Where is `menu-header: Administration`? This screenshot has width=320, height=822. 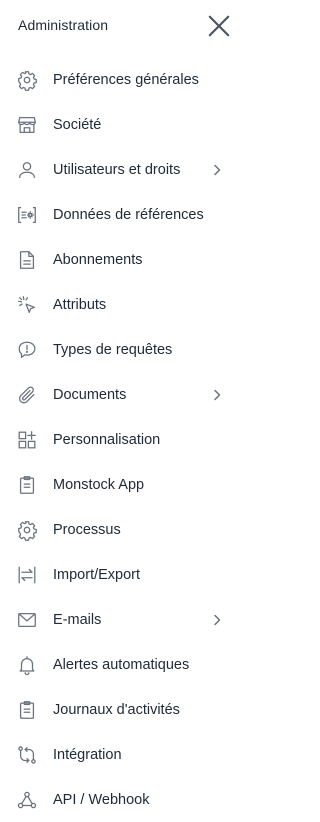 menu-header: Administration is located at coordinates (126, 26).